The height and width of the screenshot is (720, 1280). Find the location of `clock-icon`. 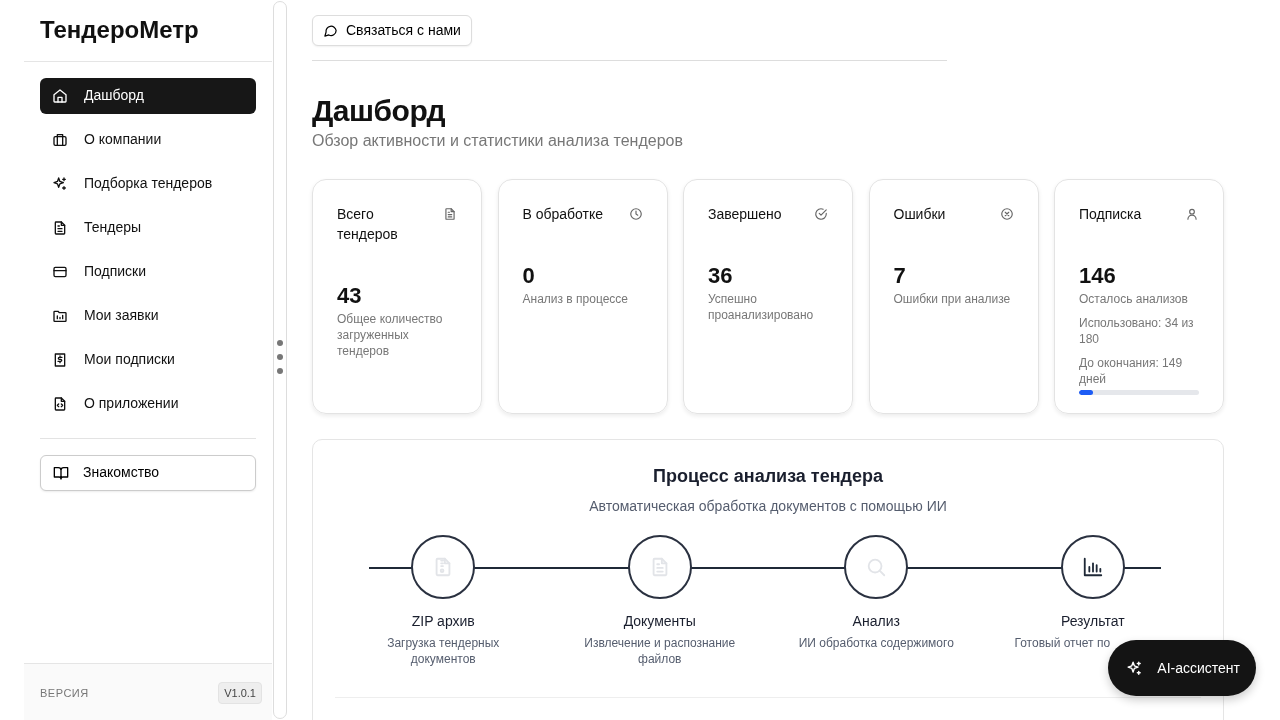

clock-icon is located at coordinates (635, 214).